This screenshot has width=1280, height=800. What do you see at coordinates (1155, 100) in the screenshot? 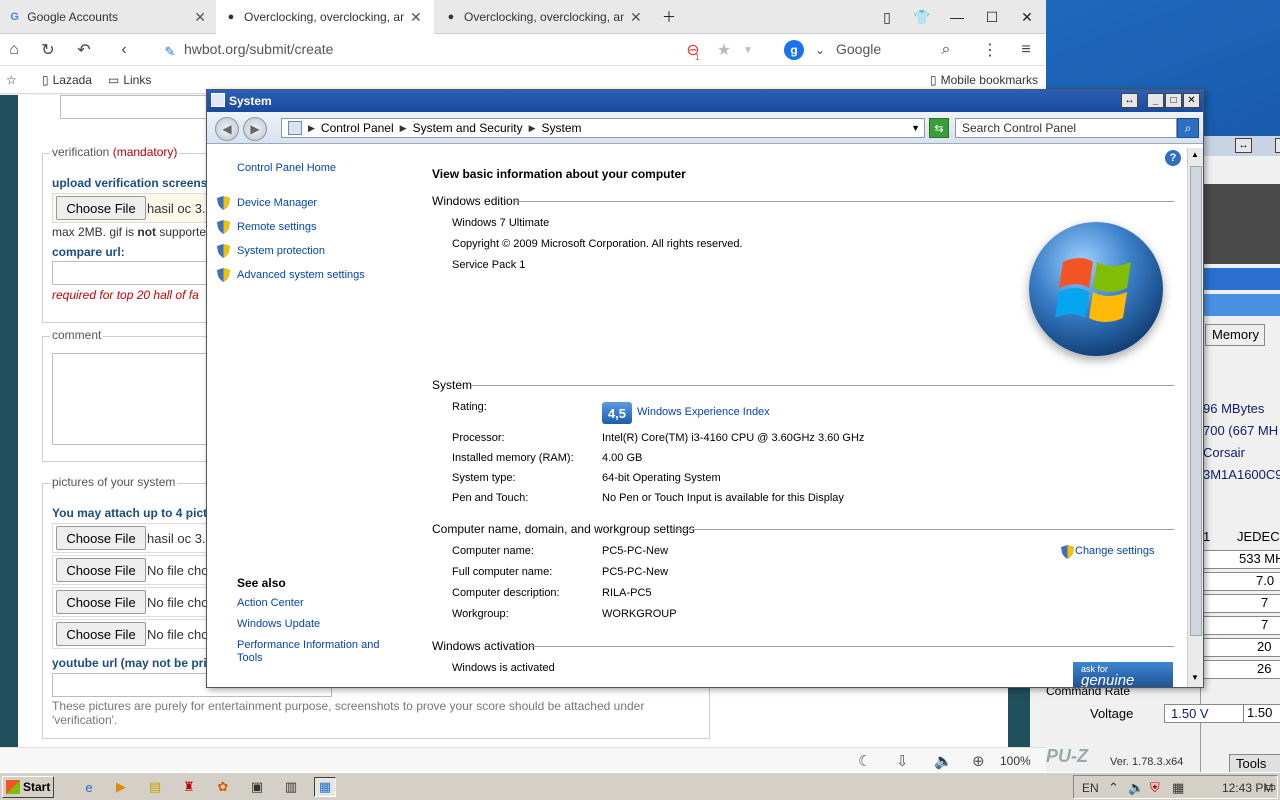
I see `minimize-button: _` at bounding box center [1155, 100].